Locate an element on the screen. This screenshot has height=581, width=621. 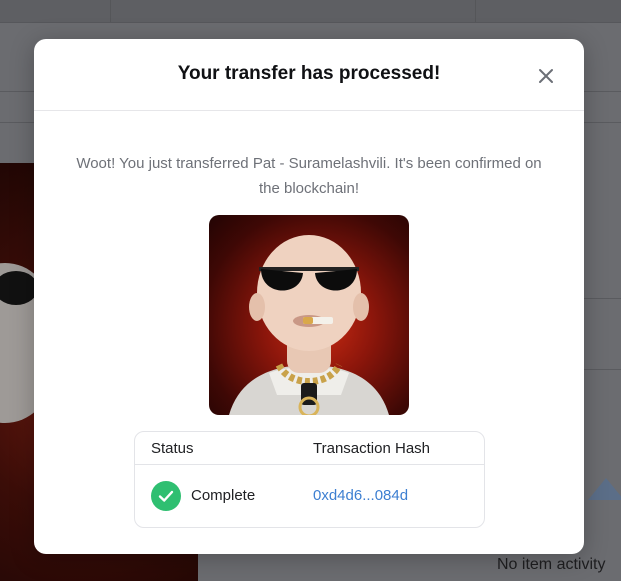
no-item-activity-text: No item activity is located at coordinates (551, 564).